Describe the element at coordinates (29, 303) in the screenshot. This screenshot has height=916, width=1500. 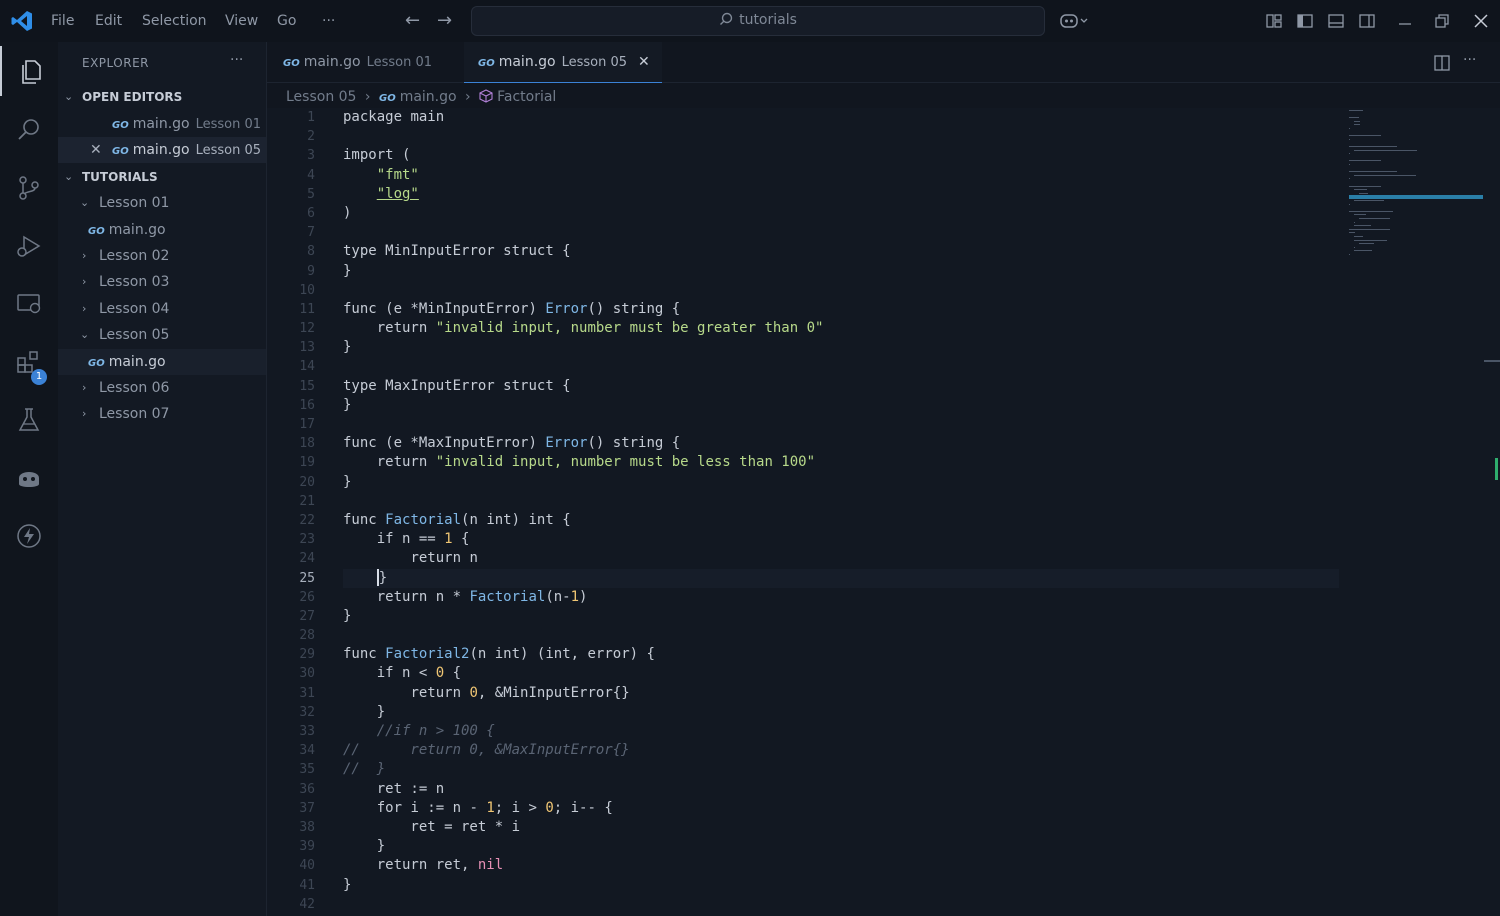
I see `activity-remote-explorer` at that location.